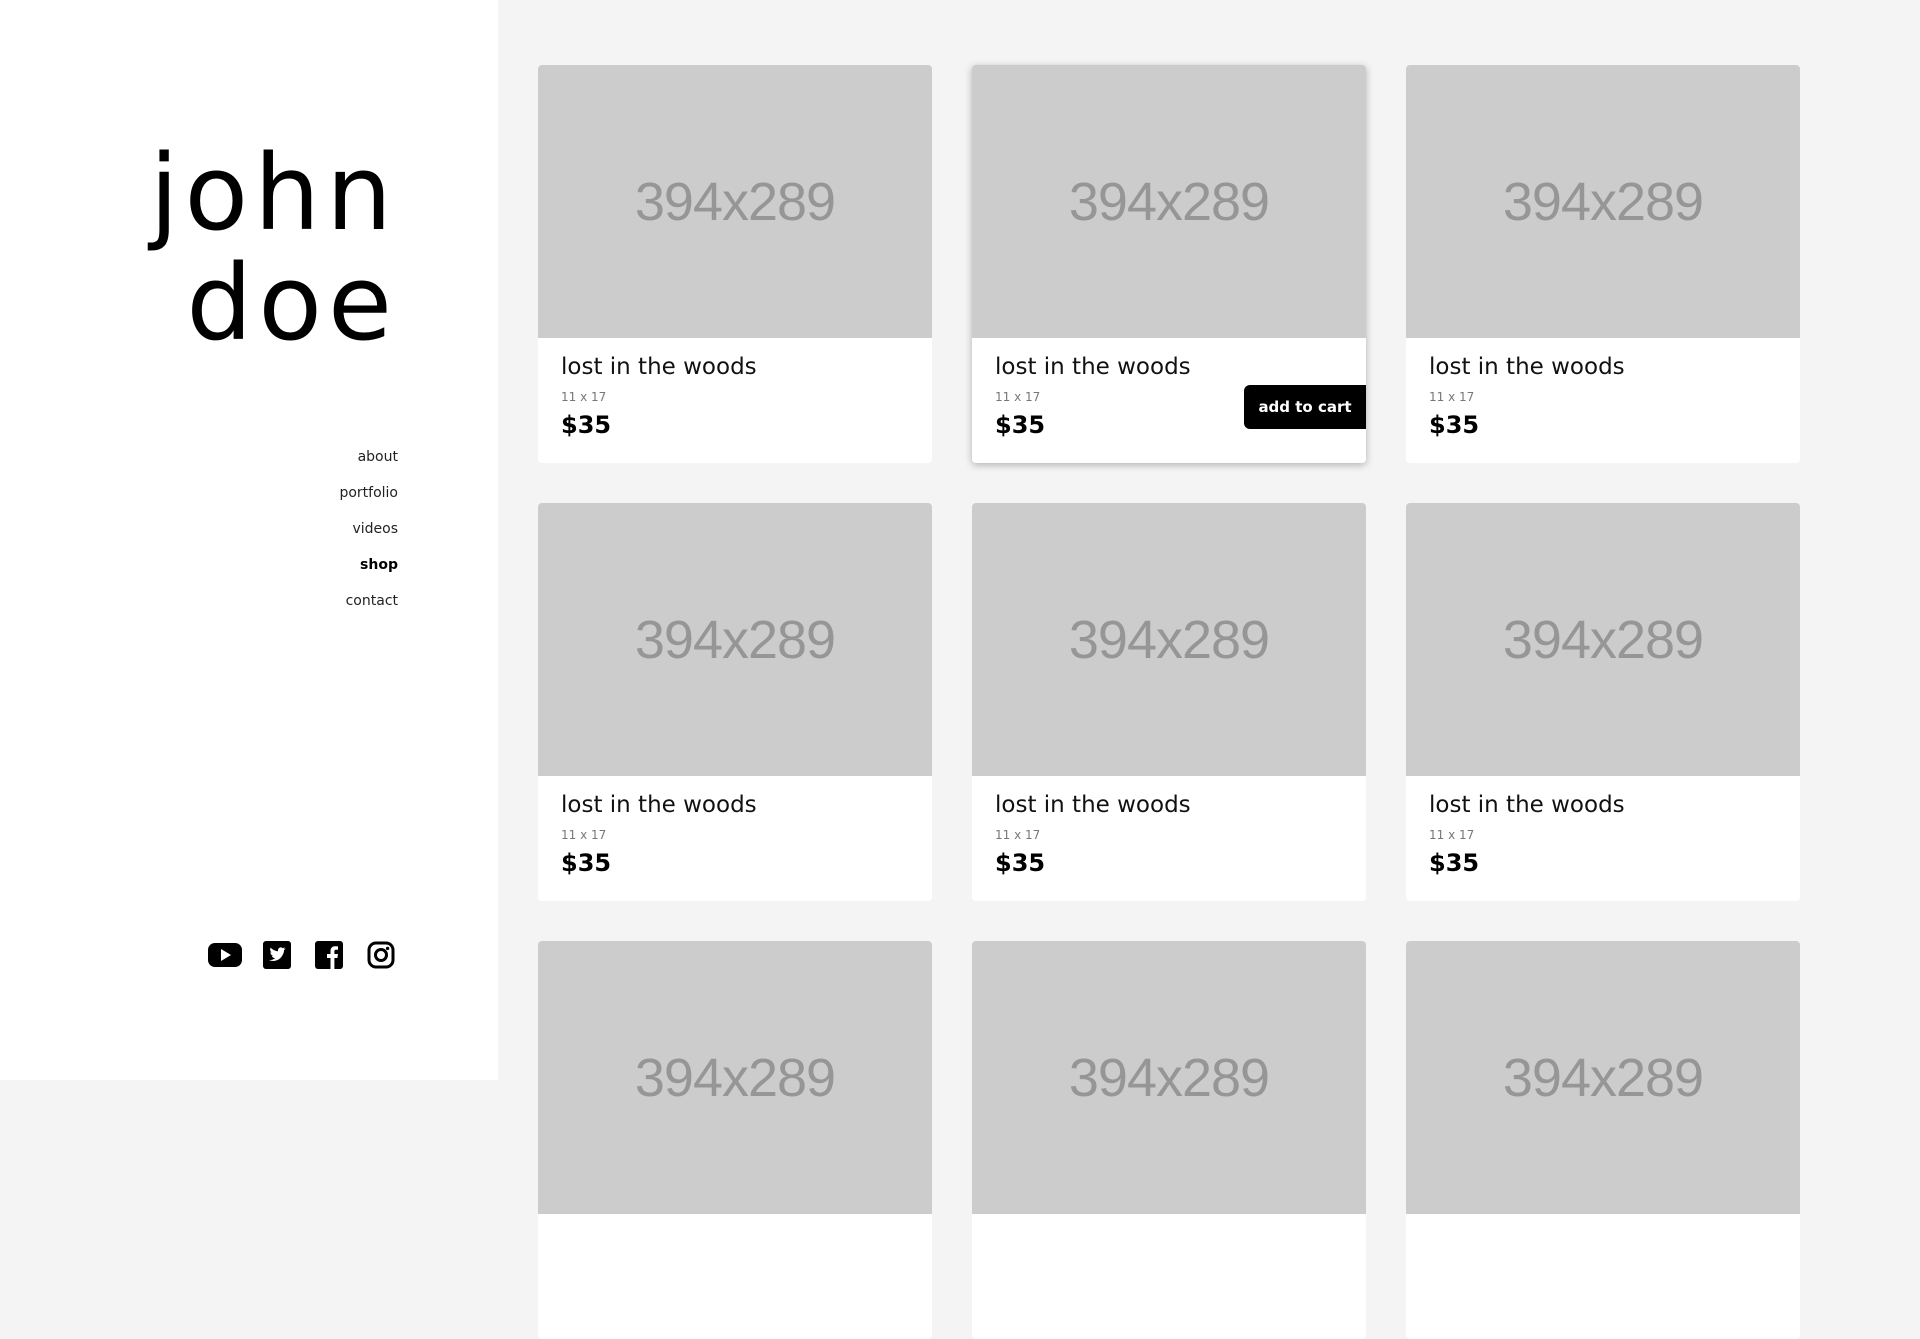  I want to click on nav-item-shop: shop, so click(368, 565).